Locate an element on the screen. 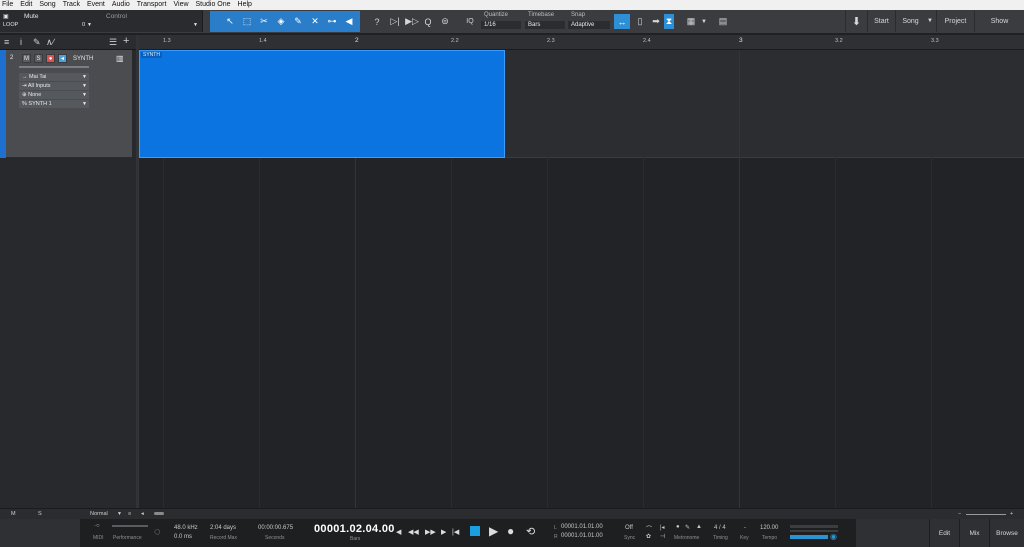  zoom-out-icon: − is located at coordinates (959, 514).